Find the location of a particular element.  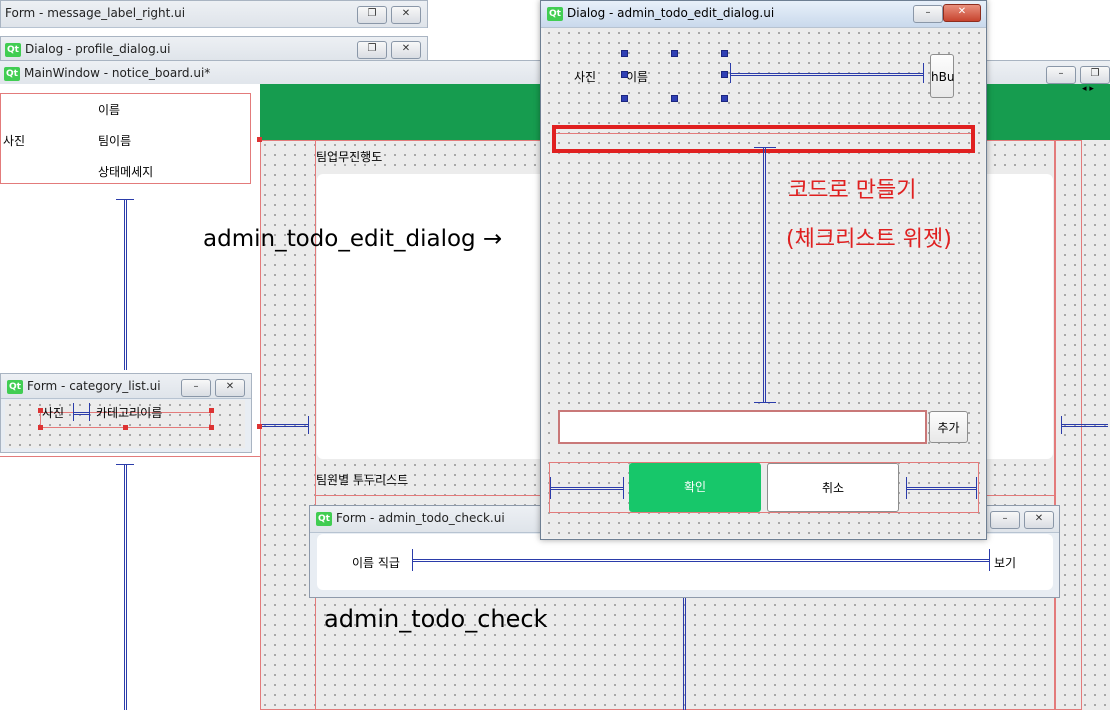

window-title: Form - message_label_right.ui is located at coordinates (95, 13).